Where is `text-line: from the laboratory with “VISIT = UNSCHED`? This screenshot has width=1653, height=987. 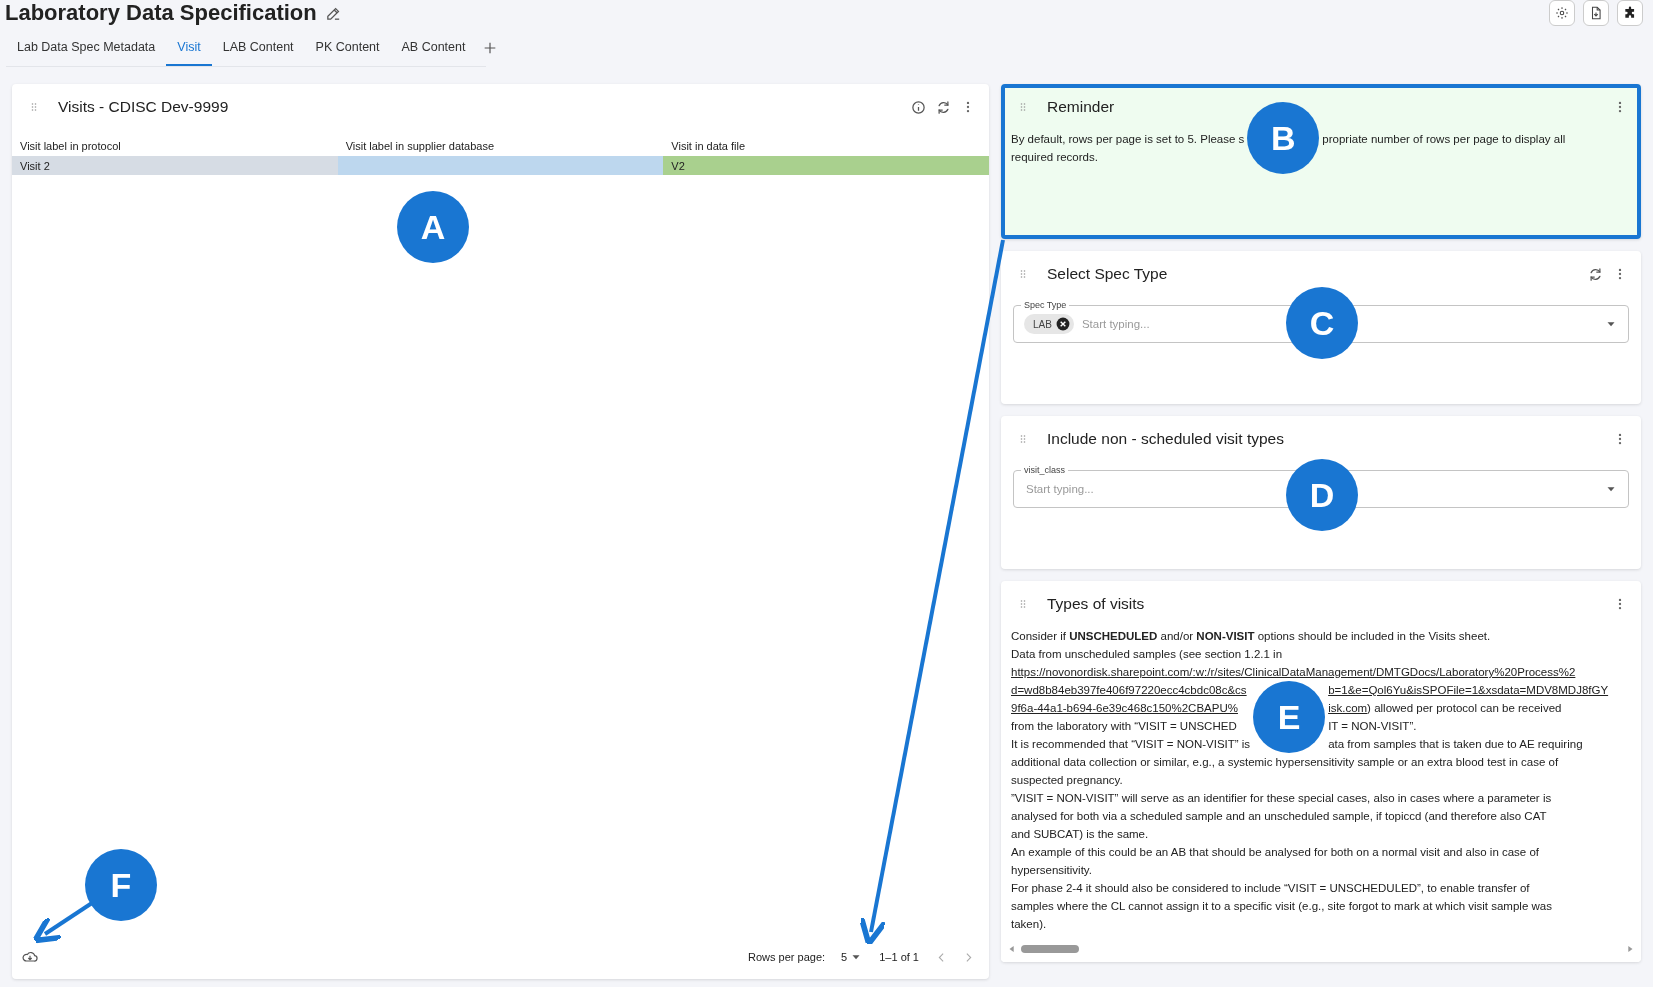
text-line: from the laboratory with “VISIT = UNSCHED is located at coordinates (1124, 726).